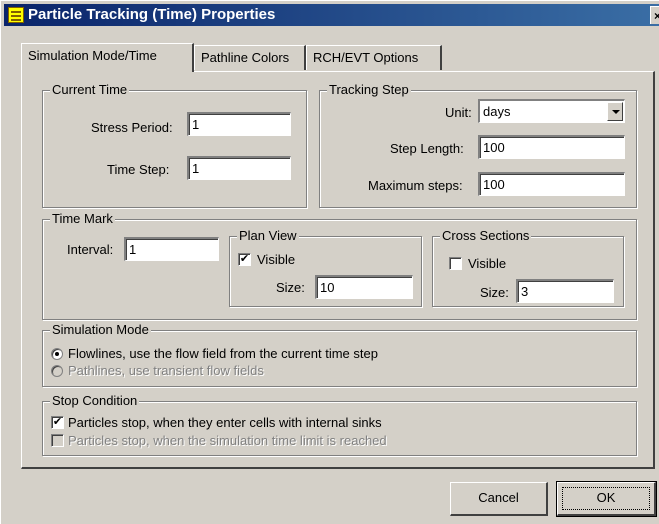 The image size is (659, 524). What do you see at coordinates (107, 57) in the screenshot?
I see `tab-simulation-mode-time: Simulation Mode/Time` at bounding box center [107, 57].